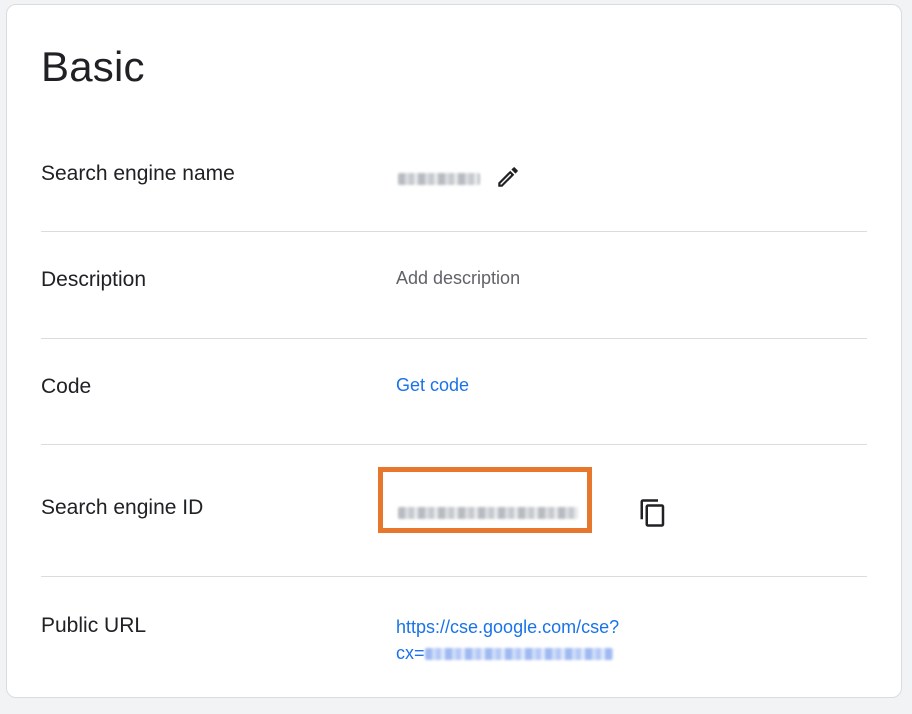 The image size is (912, 714). What do you see at coordinates (94, 625) in the screenshot?
I see `public-url-label: Public URL` at bounding box center [94, 625].